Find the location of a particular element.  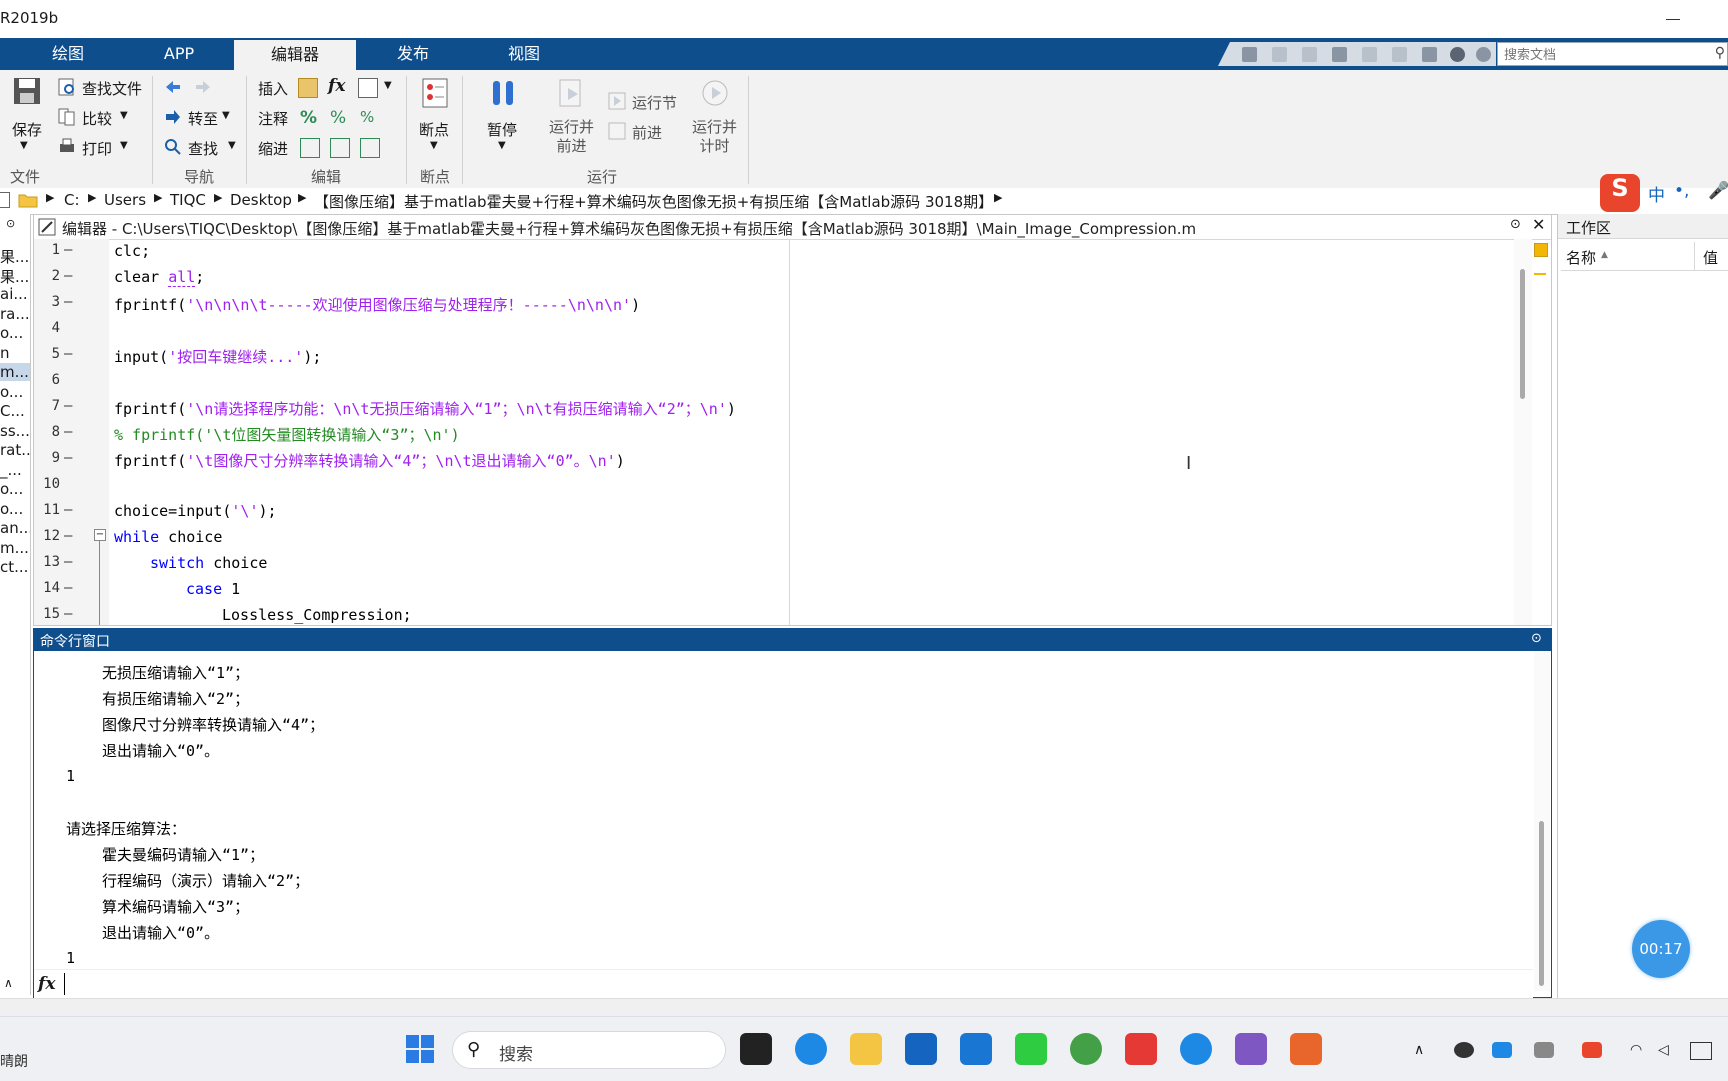

find-button: 查找 is located at coordinates (203, 148).